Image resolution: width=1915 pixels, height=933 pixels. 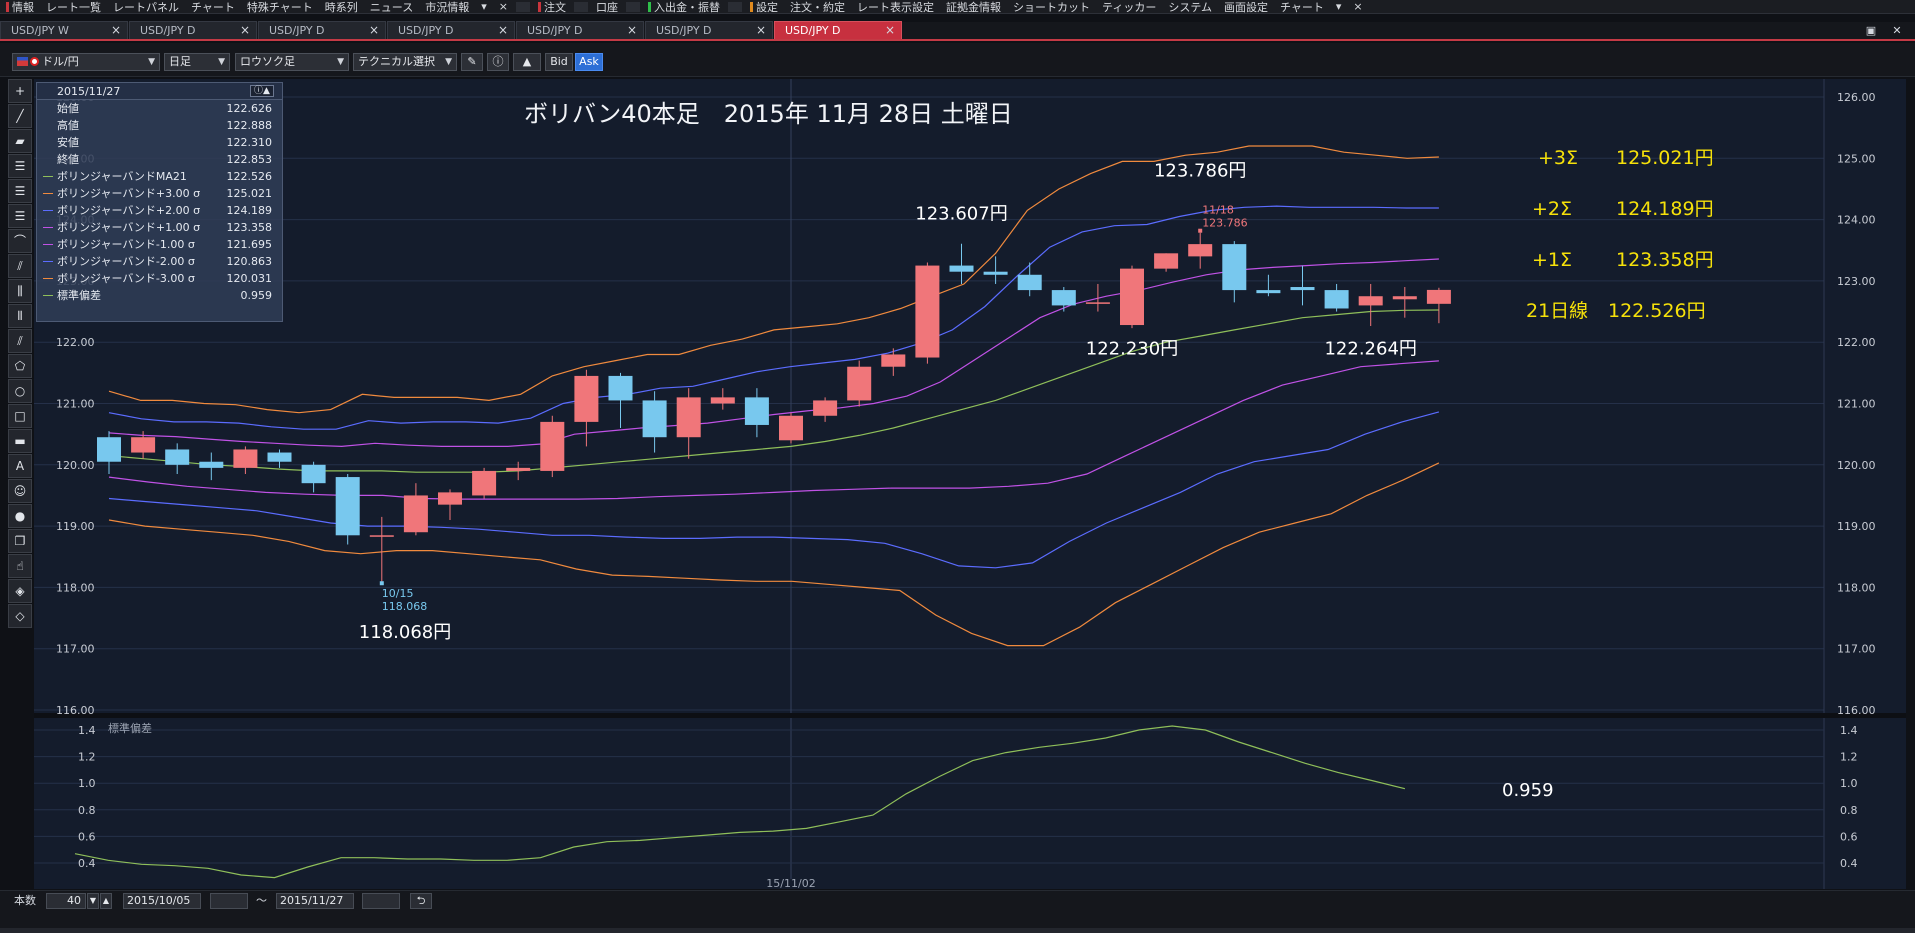 What do you see at coordinates (607, 7) in the screenshot?
I see `menu-item: 口座` at bounding box center [607, 7].